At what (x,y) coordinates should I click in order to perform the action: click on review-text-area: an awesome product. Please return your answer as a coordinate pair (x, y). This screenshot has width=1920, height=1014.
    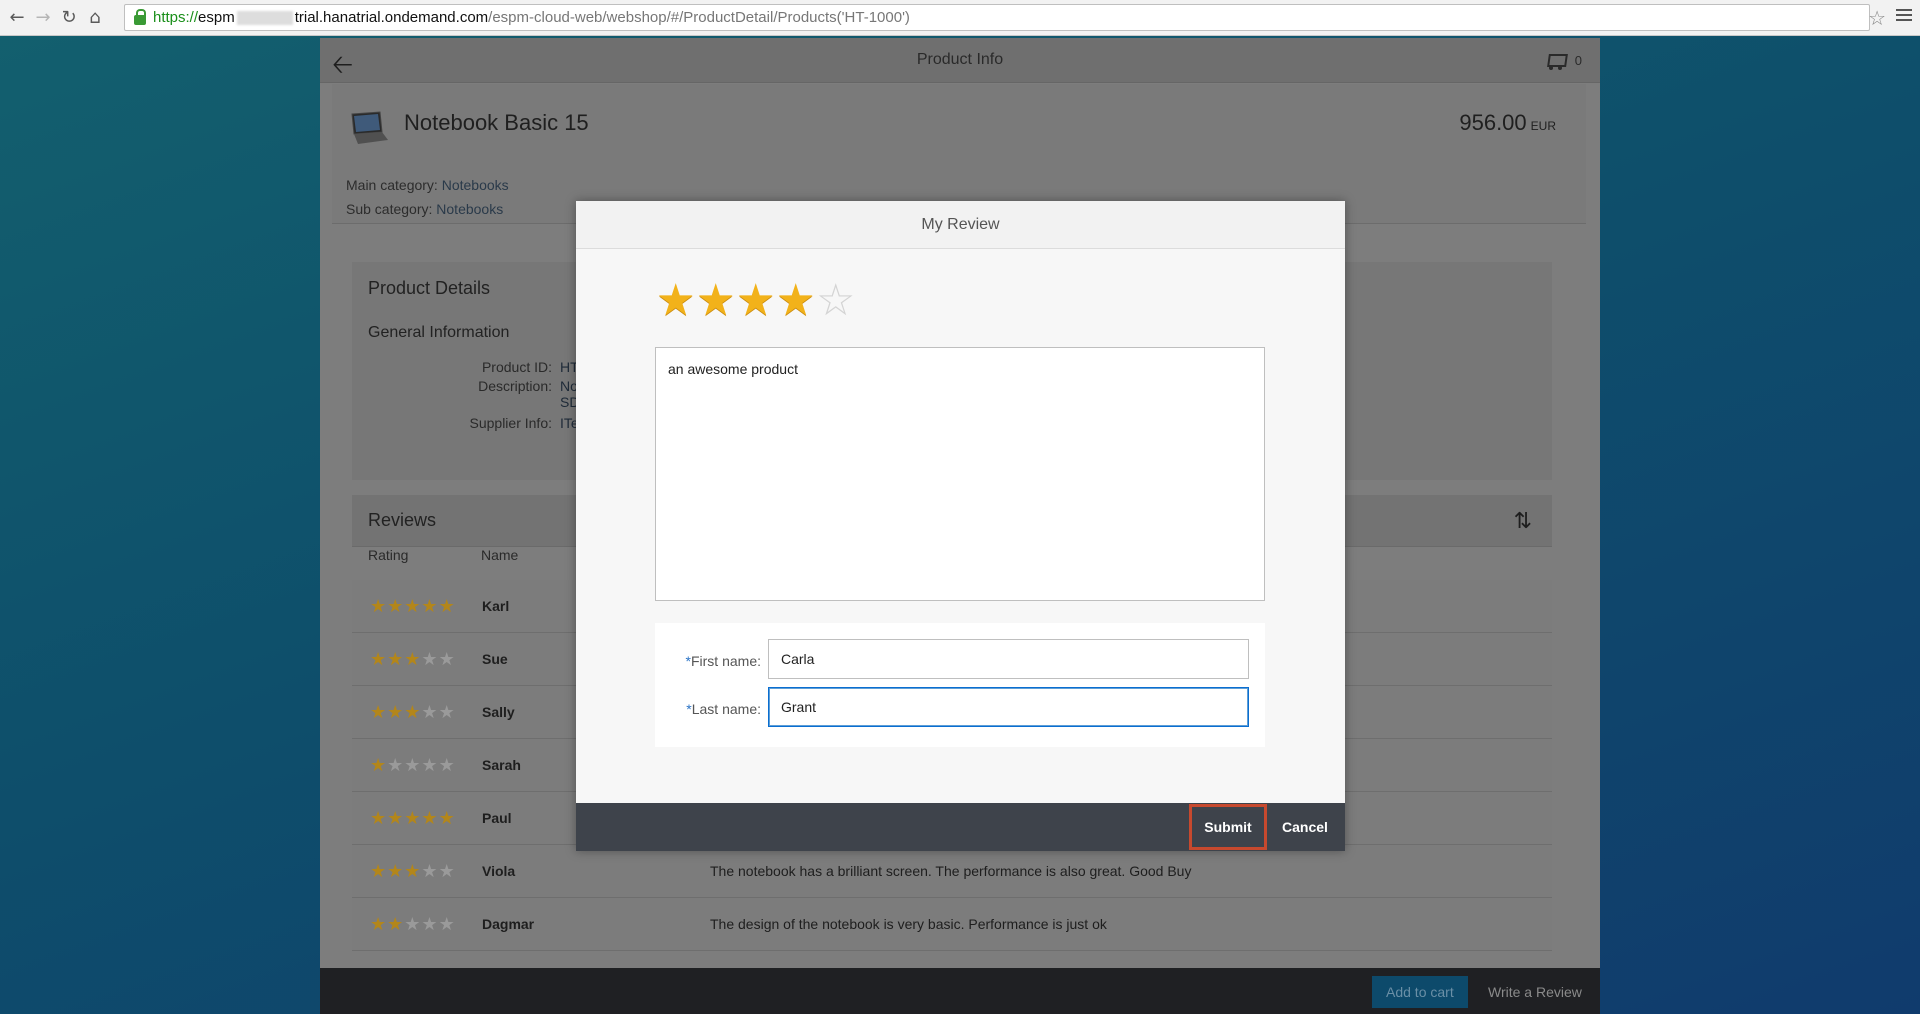
    Looking at the image, I should click on (960, 474).